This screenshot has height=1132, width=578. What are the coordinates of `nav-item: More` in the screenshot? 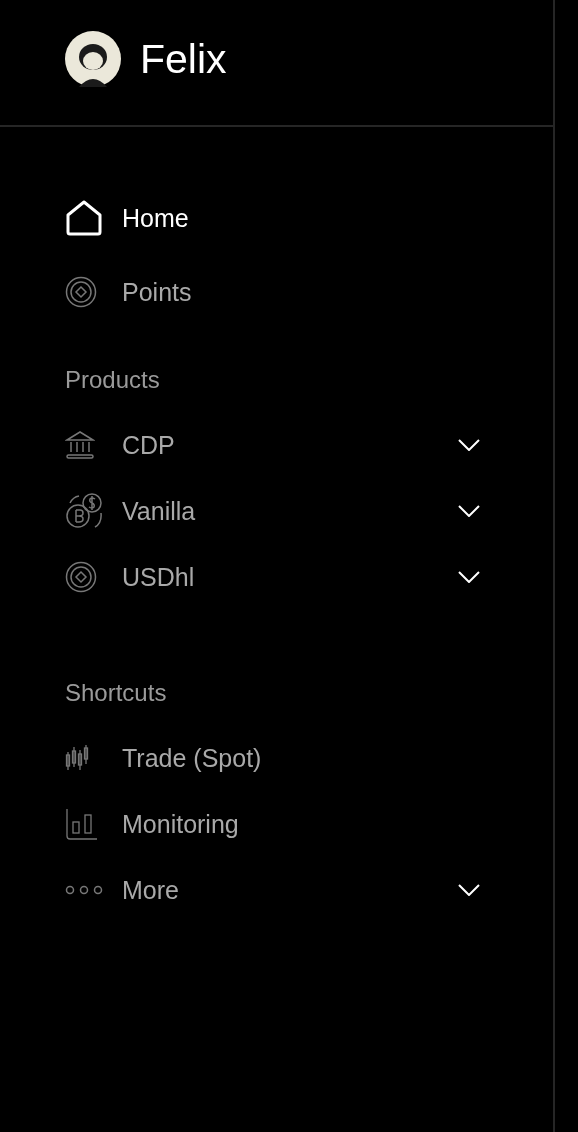 It's located at (272, 890).